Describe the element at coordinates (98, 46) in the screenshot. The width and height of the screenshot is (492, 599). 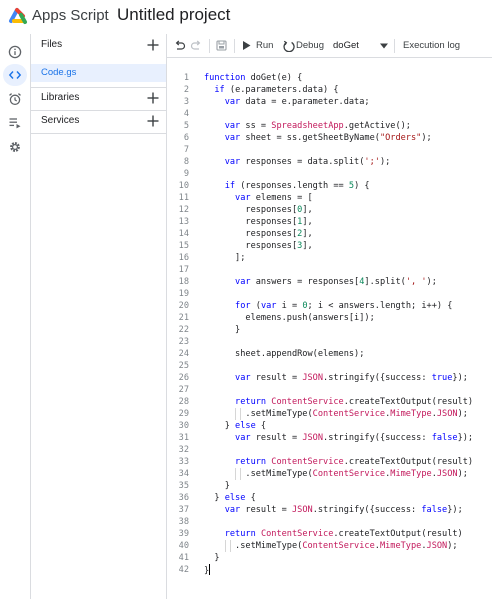
I see `files-header: Files` at that location.